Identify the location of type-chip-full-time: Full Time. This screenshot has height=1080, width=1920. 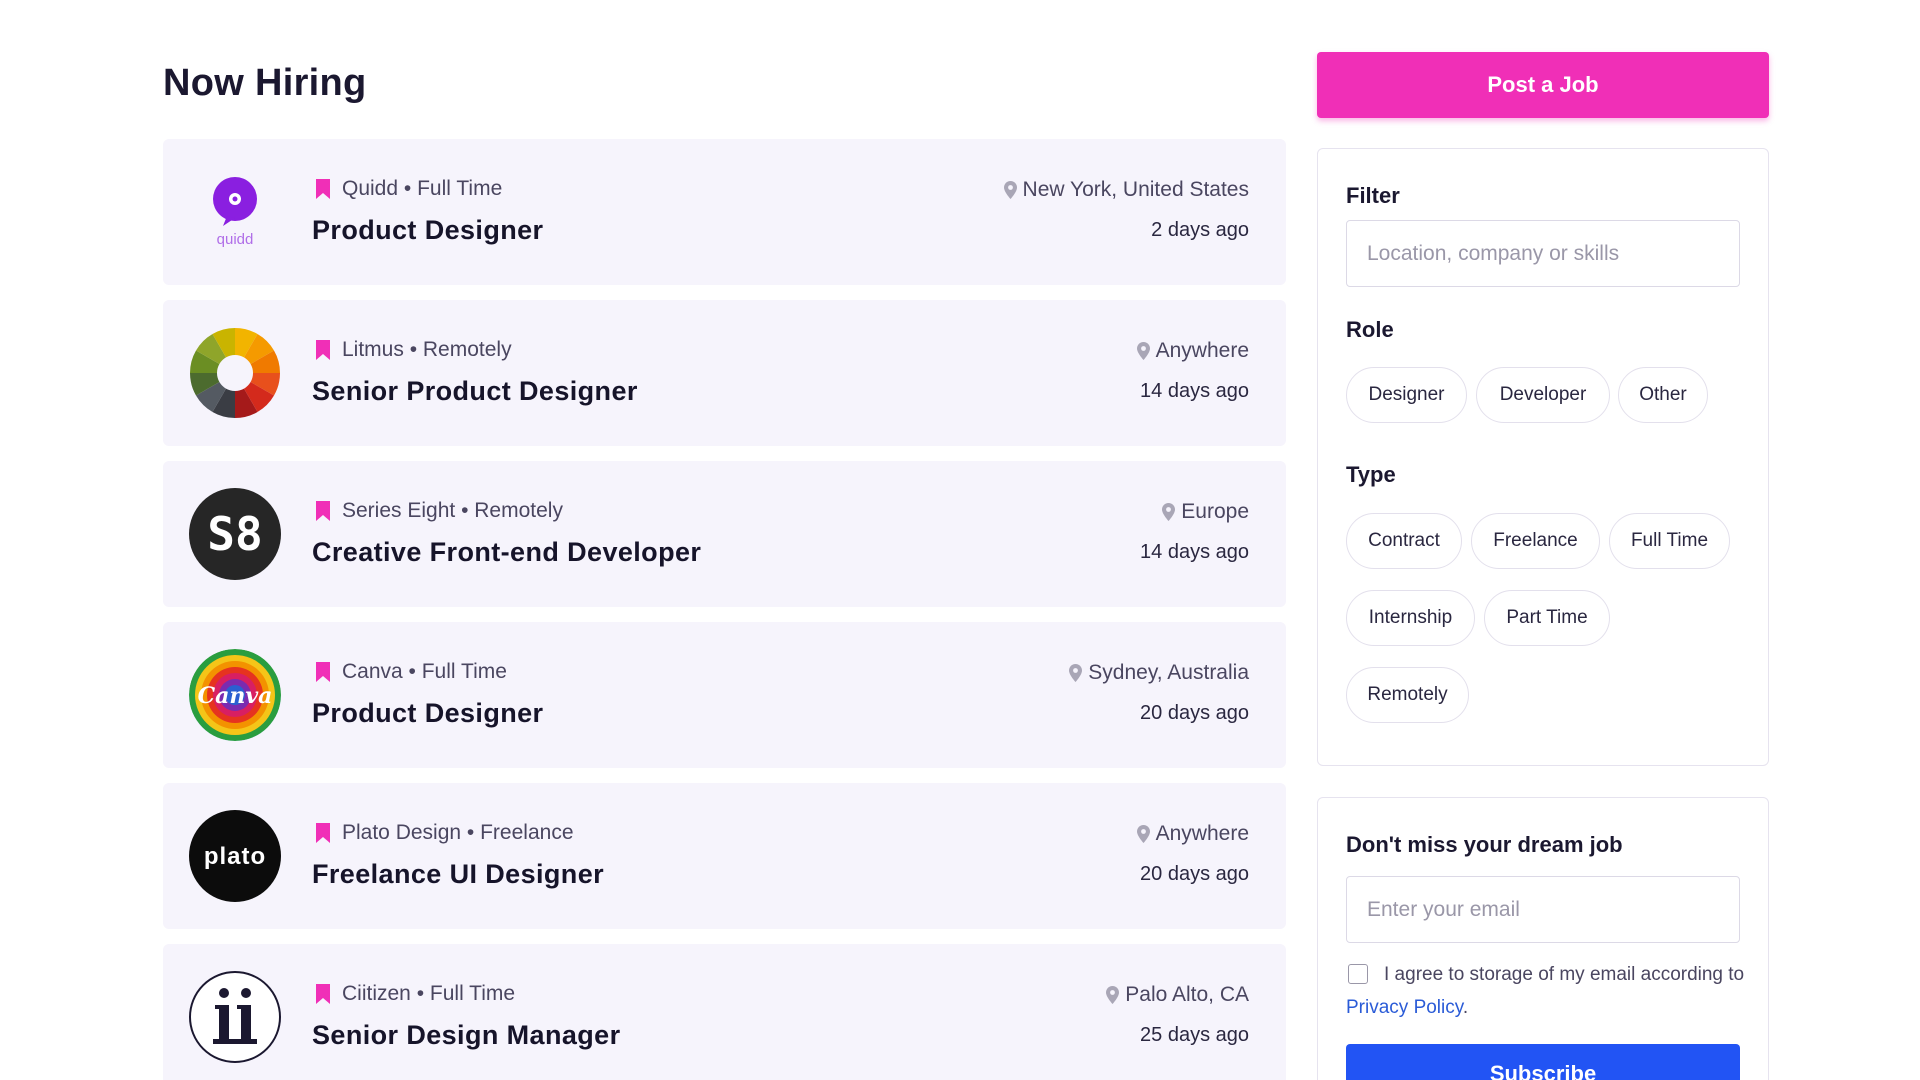
(1669, 541).